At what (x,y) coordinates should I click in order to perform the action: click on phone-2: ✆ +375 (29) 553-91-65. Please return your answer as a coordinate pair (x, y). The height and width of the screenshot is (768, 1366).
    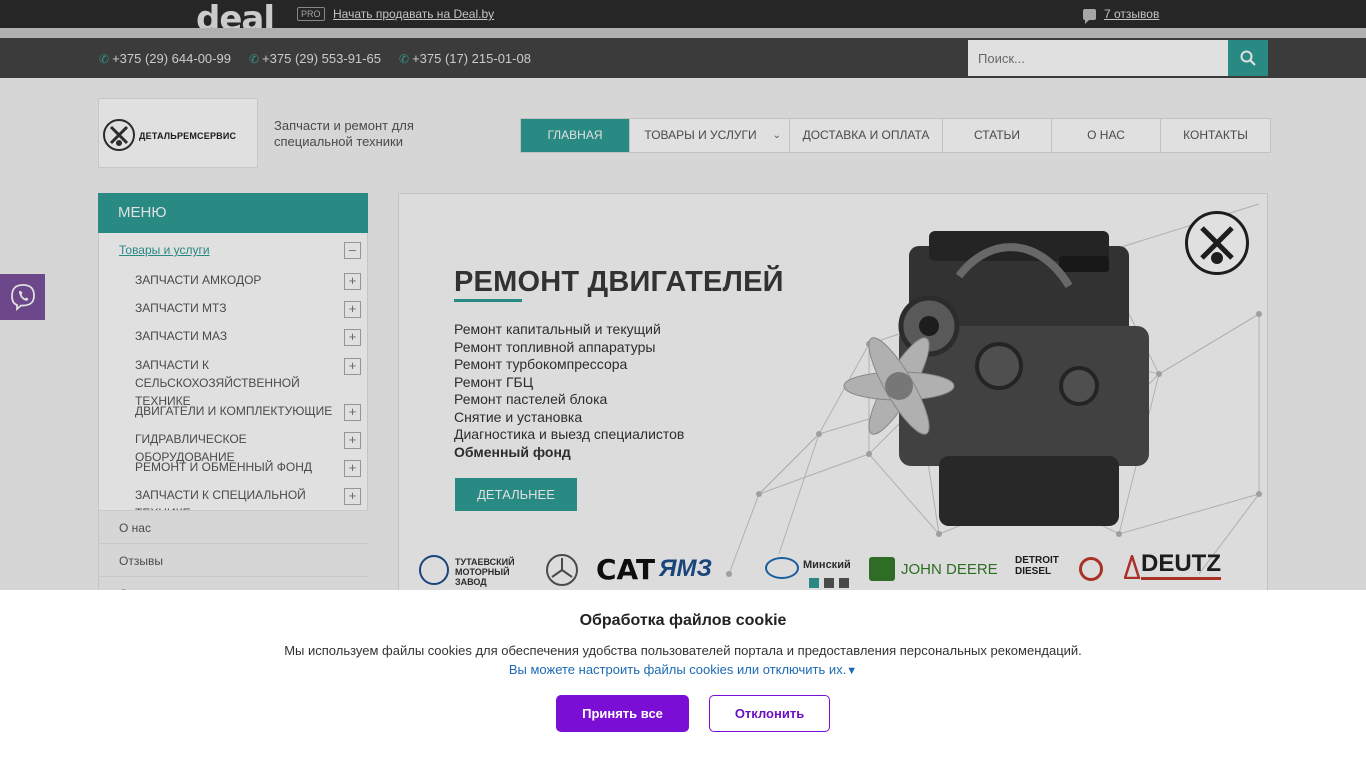
    Looking at the image, I should click on (315, 58).